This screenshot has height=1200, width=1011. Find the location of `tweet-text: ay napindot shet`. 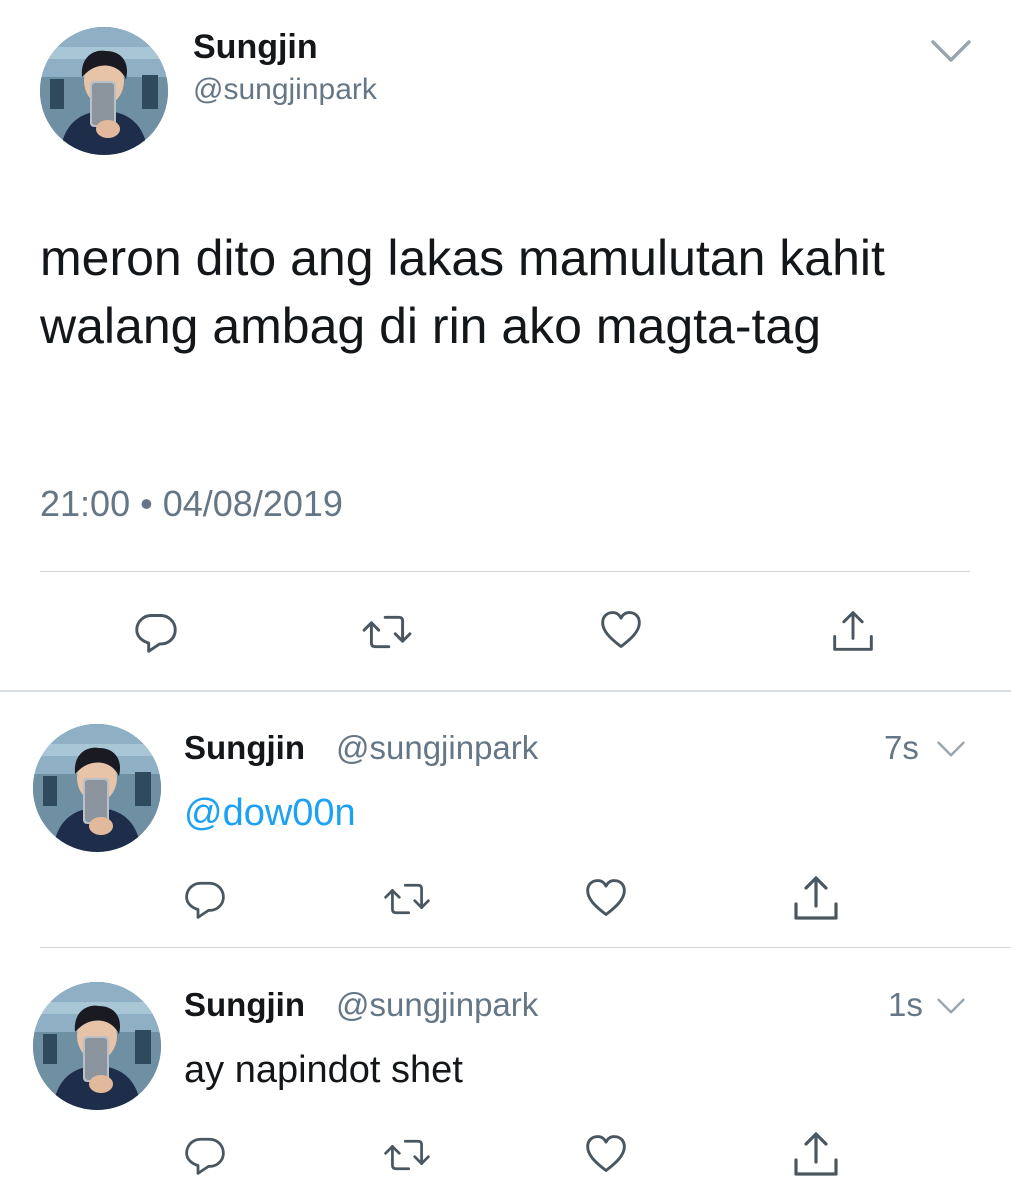

tweet-text: ay napindot shet is located at coordinates (323, 1070).